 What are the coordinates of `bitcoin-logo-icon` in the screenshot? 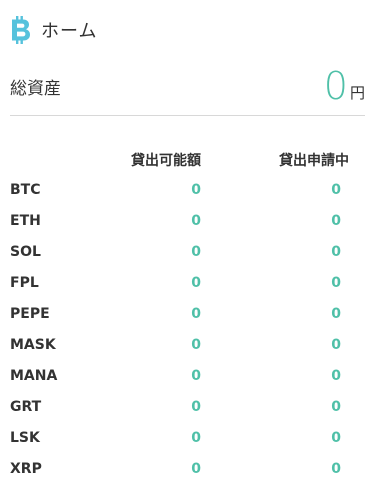 It's located at (21, 30).